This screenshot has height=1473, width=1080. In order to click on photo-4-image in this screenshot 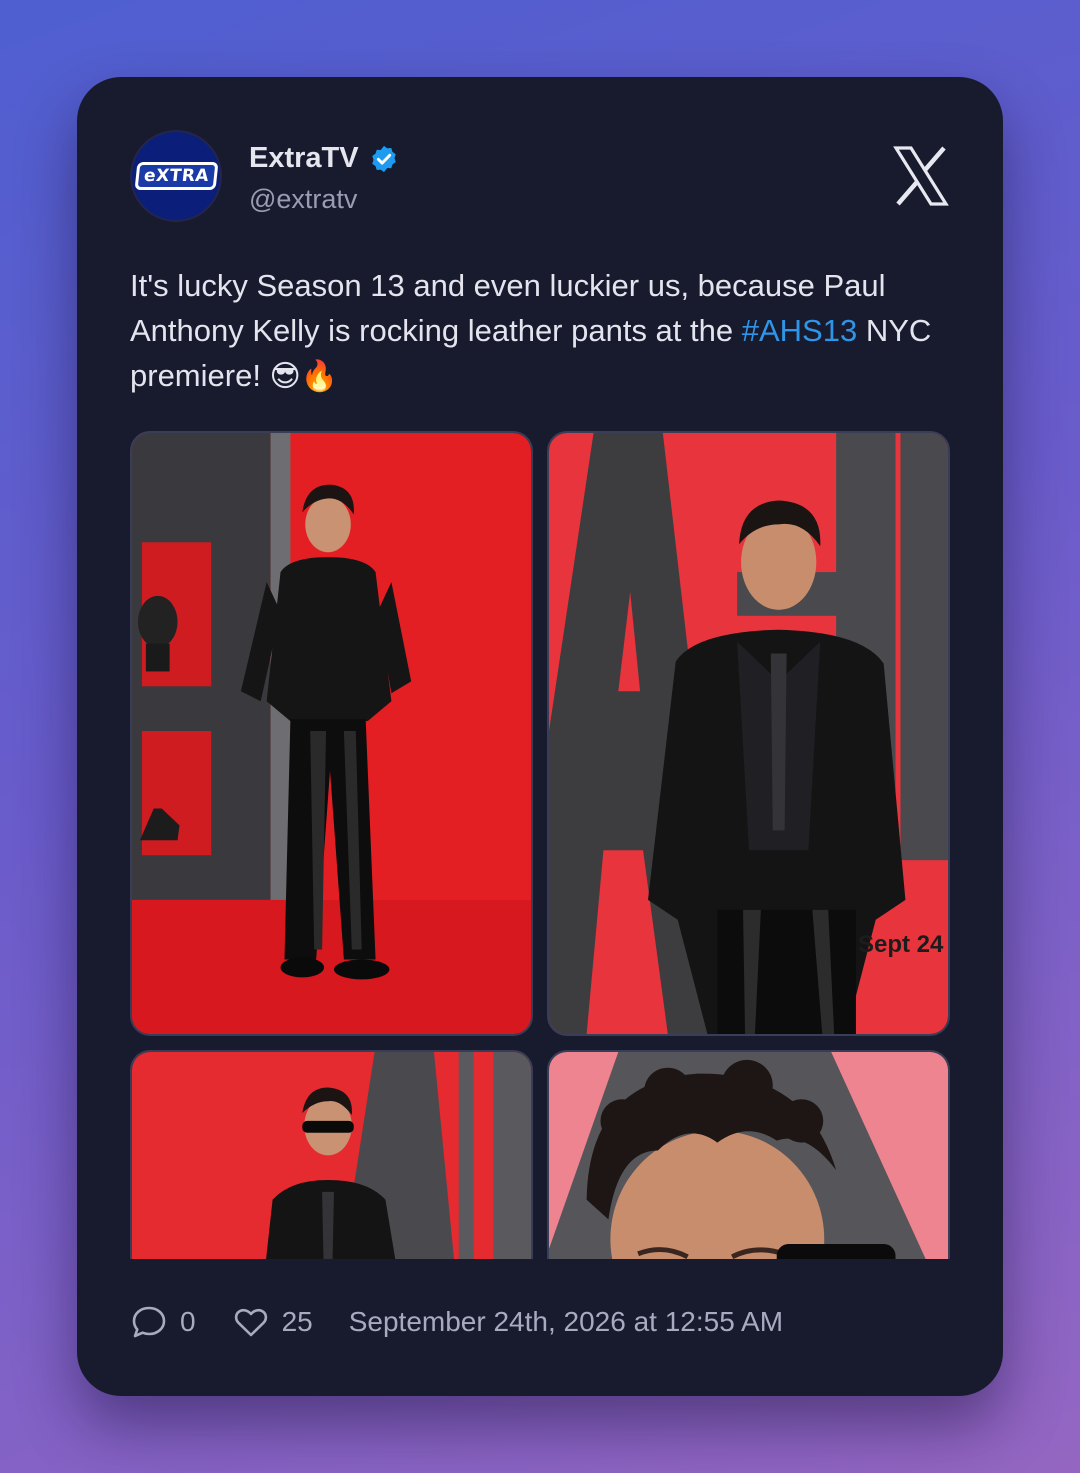, I will do `click(748, 1155)`.